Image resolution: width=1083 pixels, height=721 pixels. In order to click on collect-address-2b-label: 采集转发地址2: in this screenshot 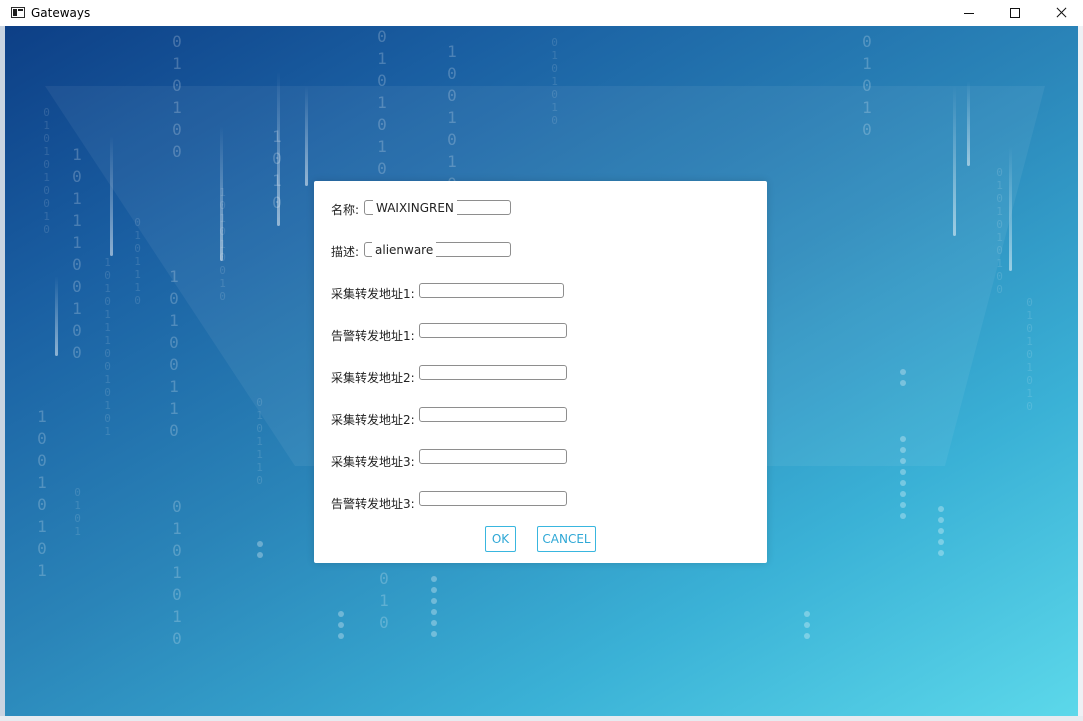, I will do `click(373, 420)`.